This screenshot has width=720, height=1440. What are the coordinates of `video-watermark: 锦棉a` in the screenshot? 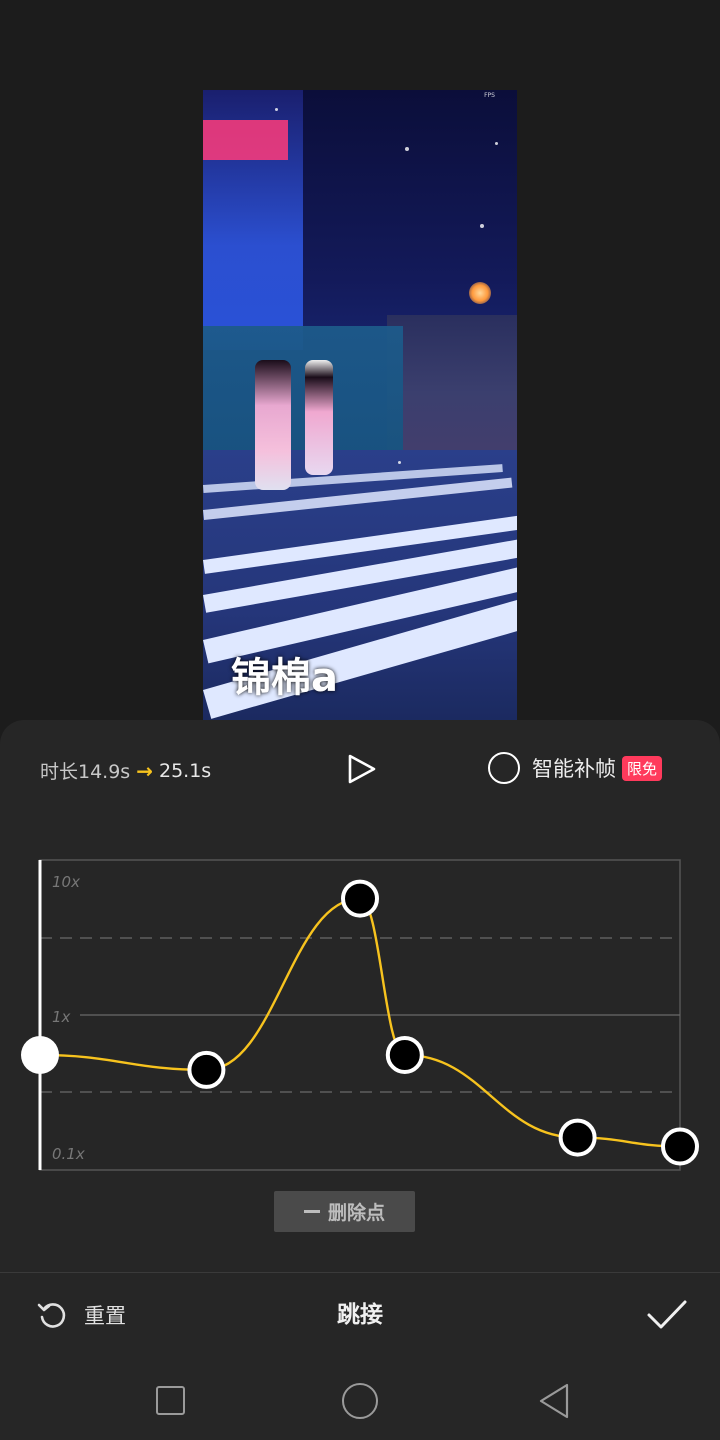 It's located at (284, 678).